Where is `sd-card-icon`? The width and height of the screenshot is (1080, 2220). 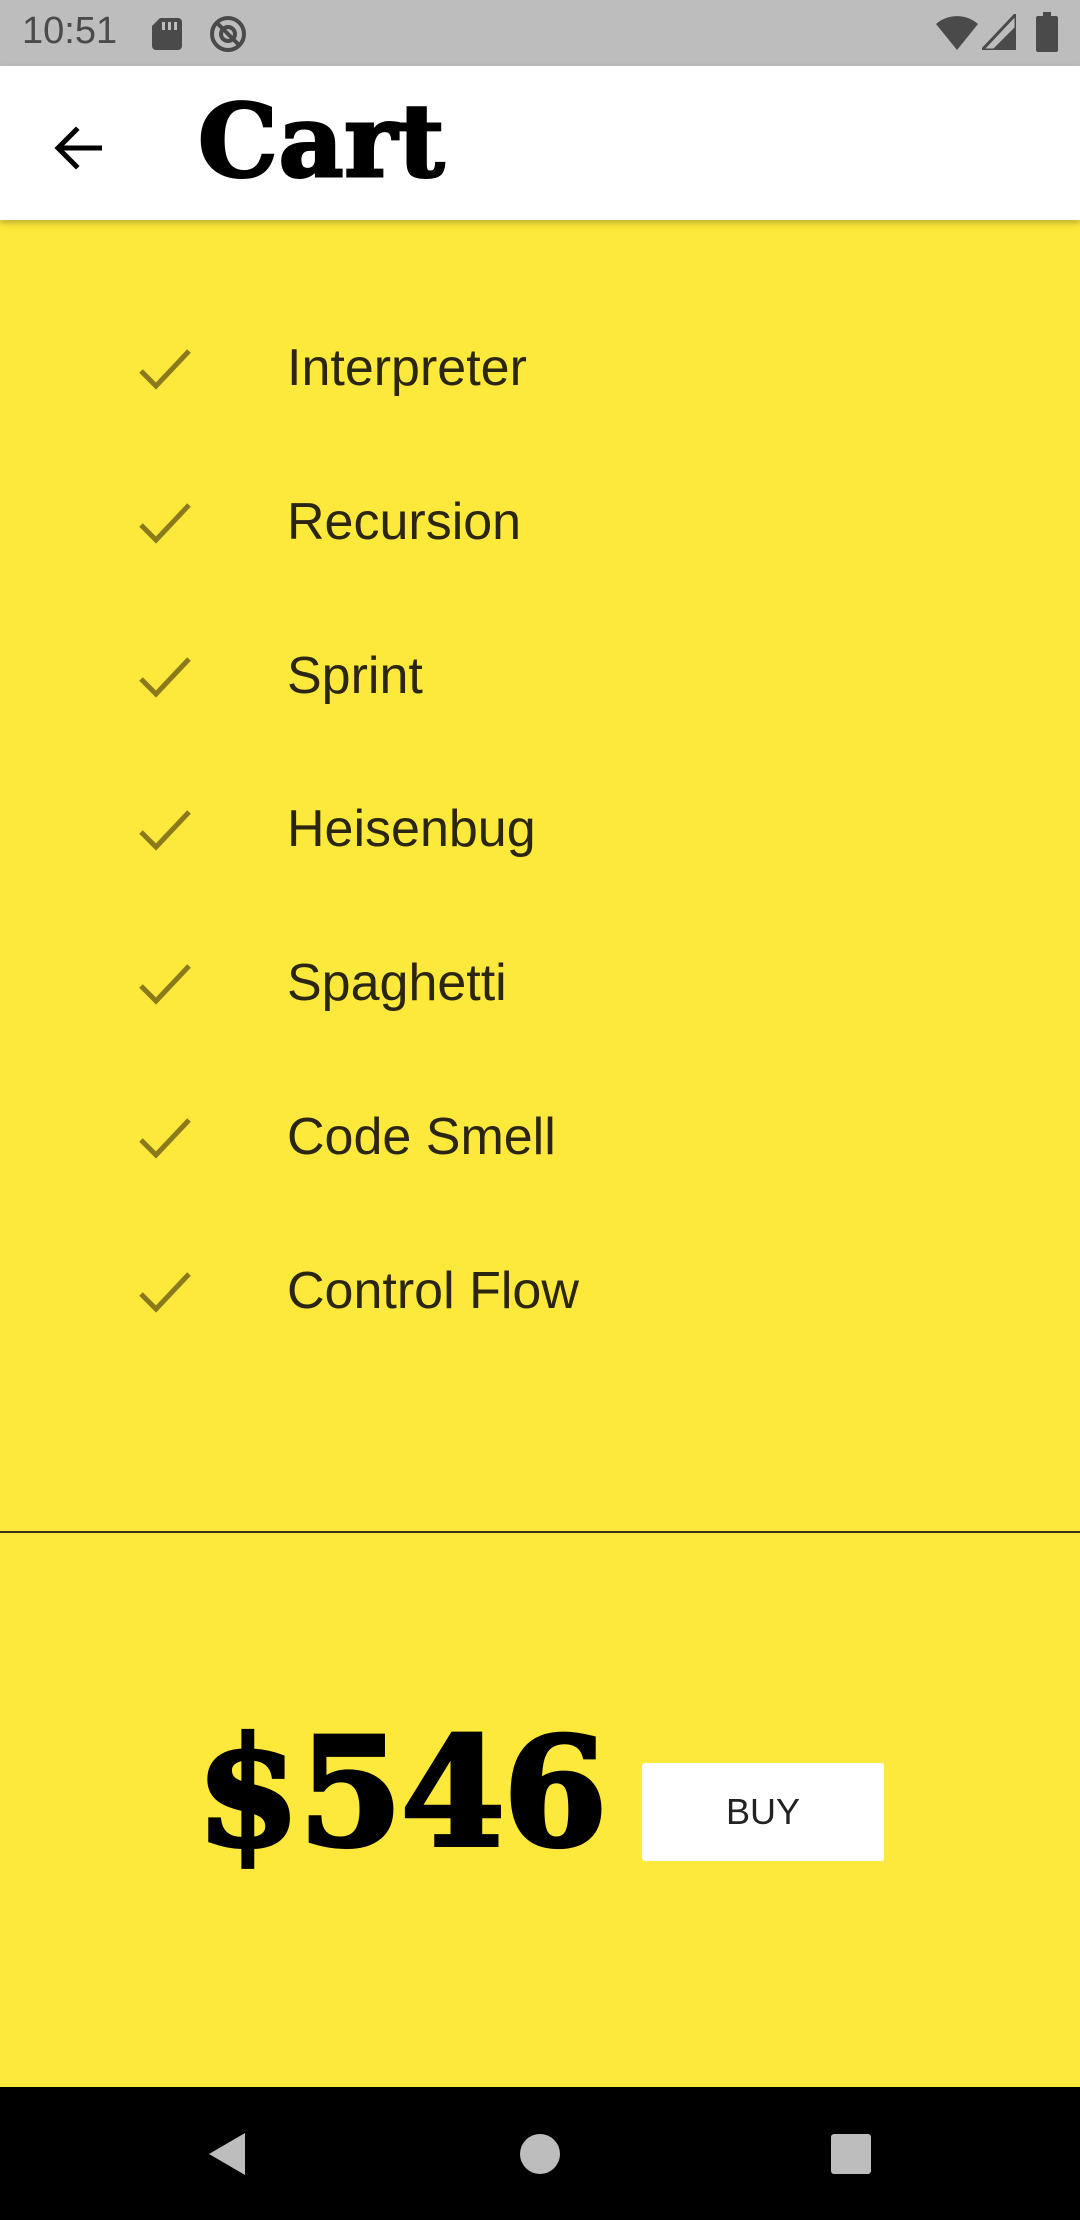 sd-card-icon is located at coordinates (167, 34).